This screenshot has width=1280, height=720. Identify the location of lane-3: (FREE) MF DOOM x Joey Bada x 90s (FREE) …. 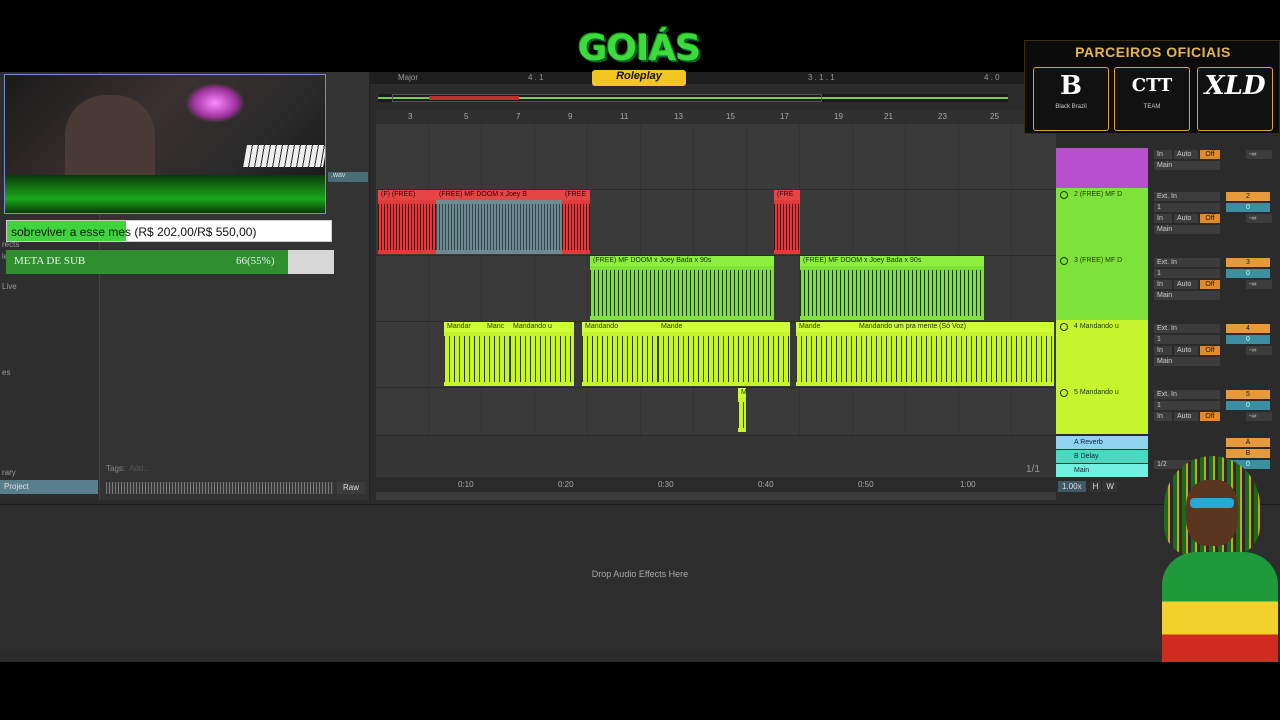
(716, 289).